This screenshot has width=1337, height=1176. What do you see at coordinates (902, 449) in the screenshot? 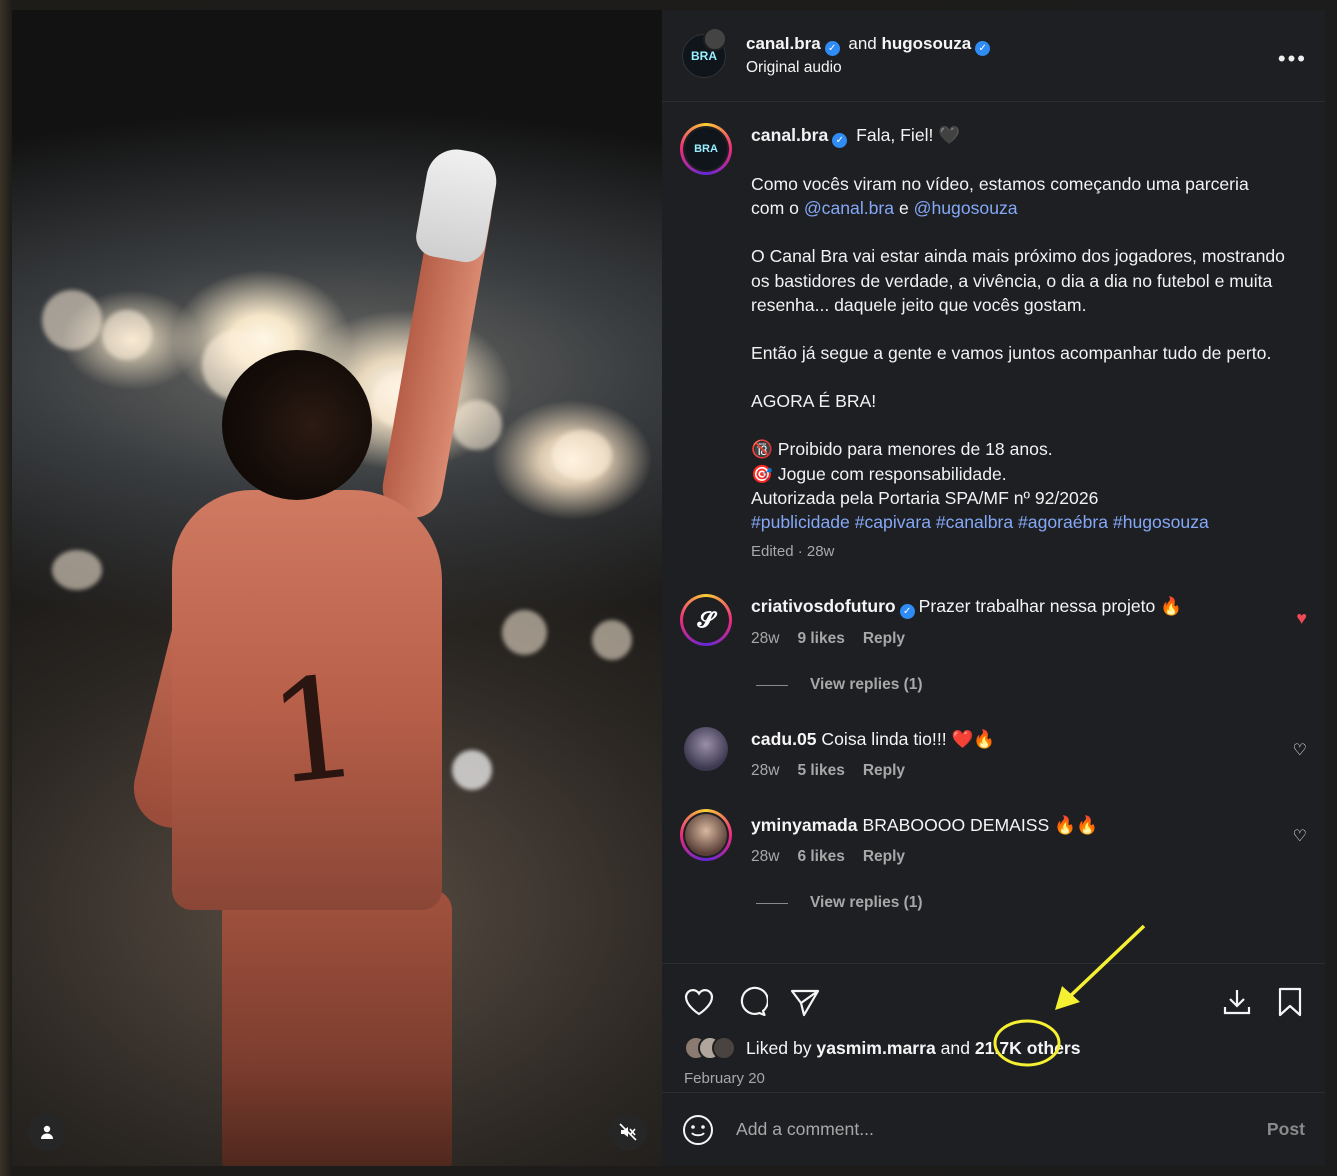
I see `caption-line-1: 🔞 Proibido para menores de 18 anos.` at bounding box center [902, 449].